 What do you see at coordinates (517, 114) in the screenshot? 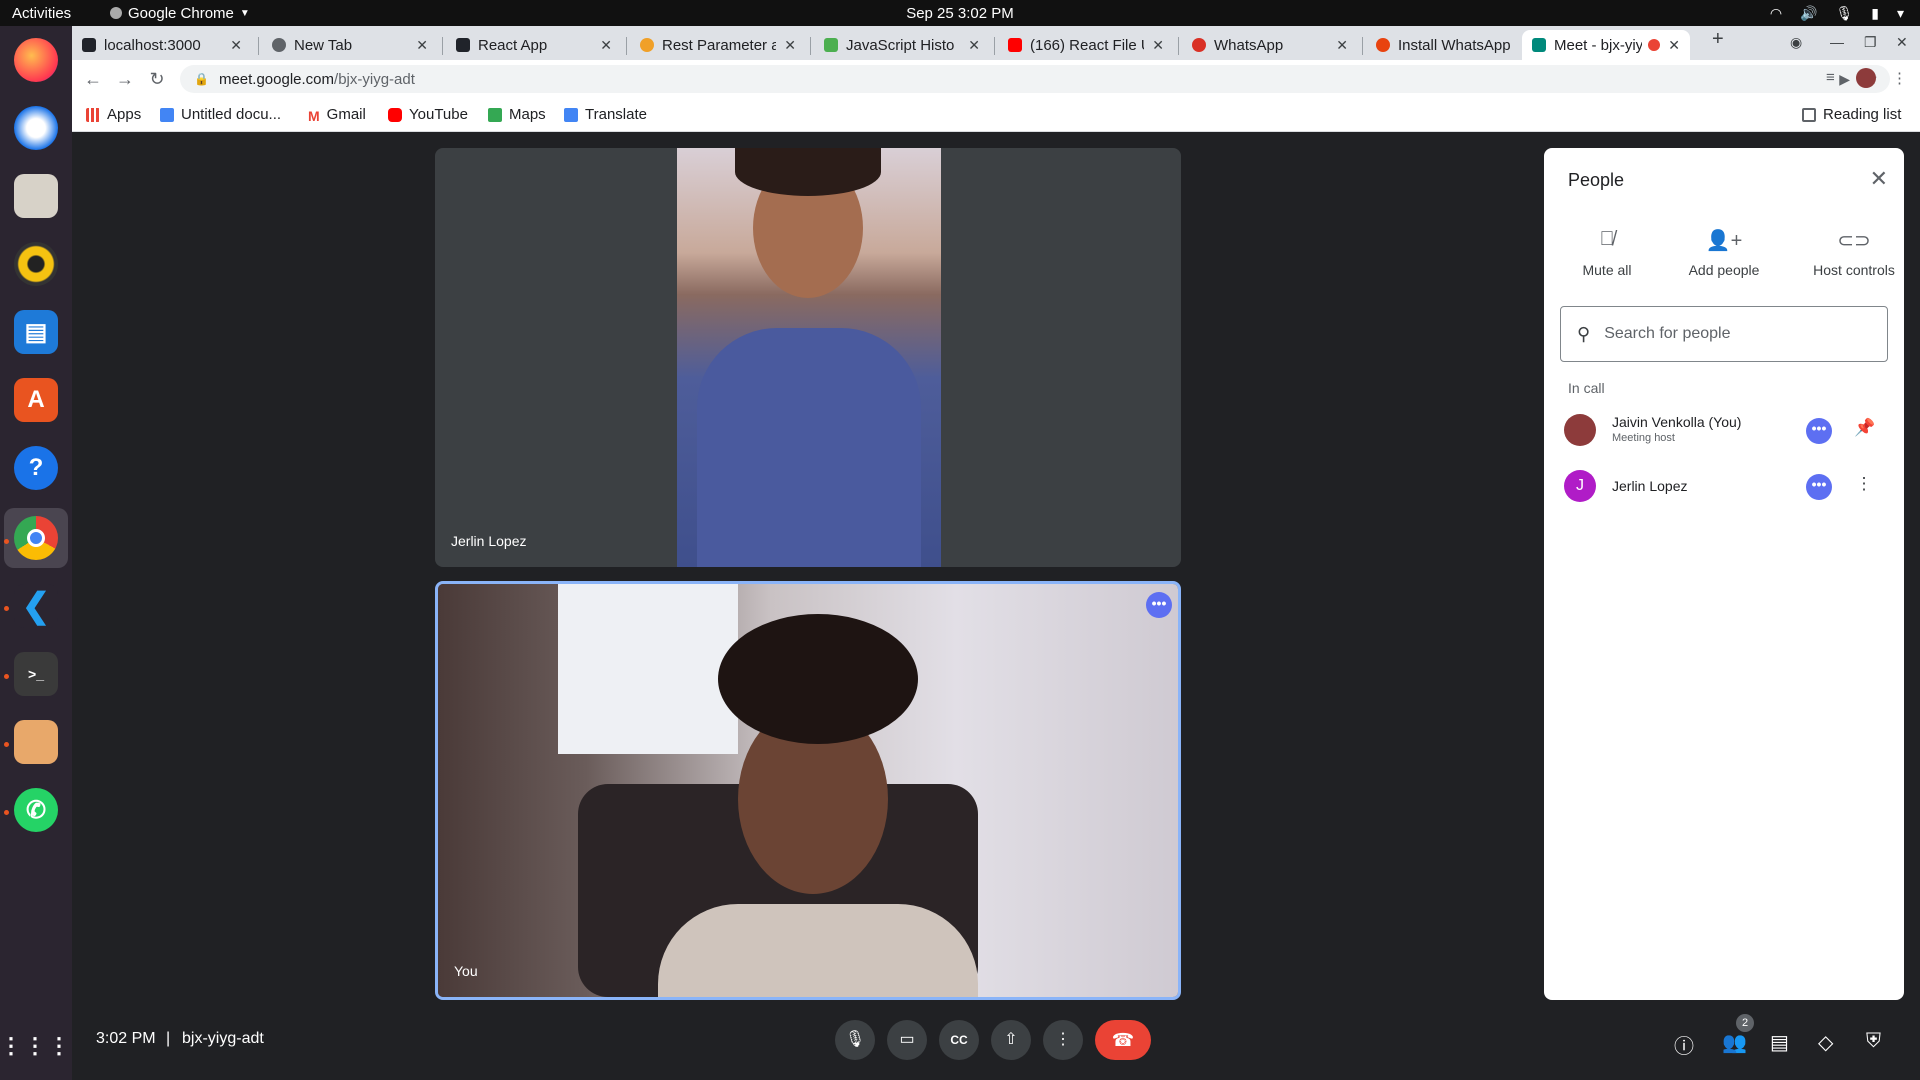
I see `bookmark-maps: Maps` at bounding box center [517, 114].